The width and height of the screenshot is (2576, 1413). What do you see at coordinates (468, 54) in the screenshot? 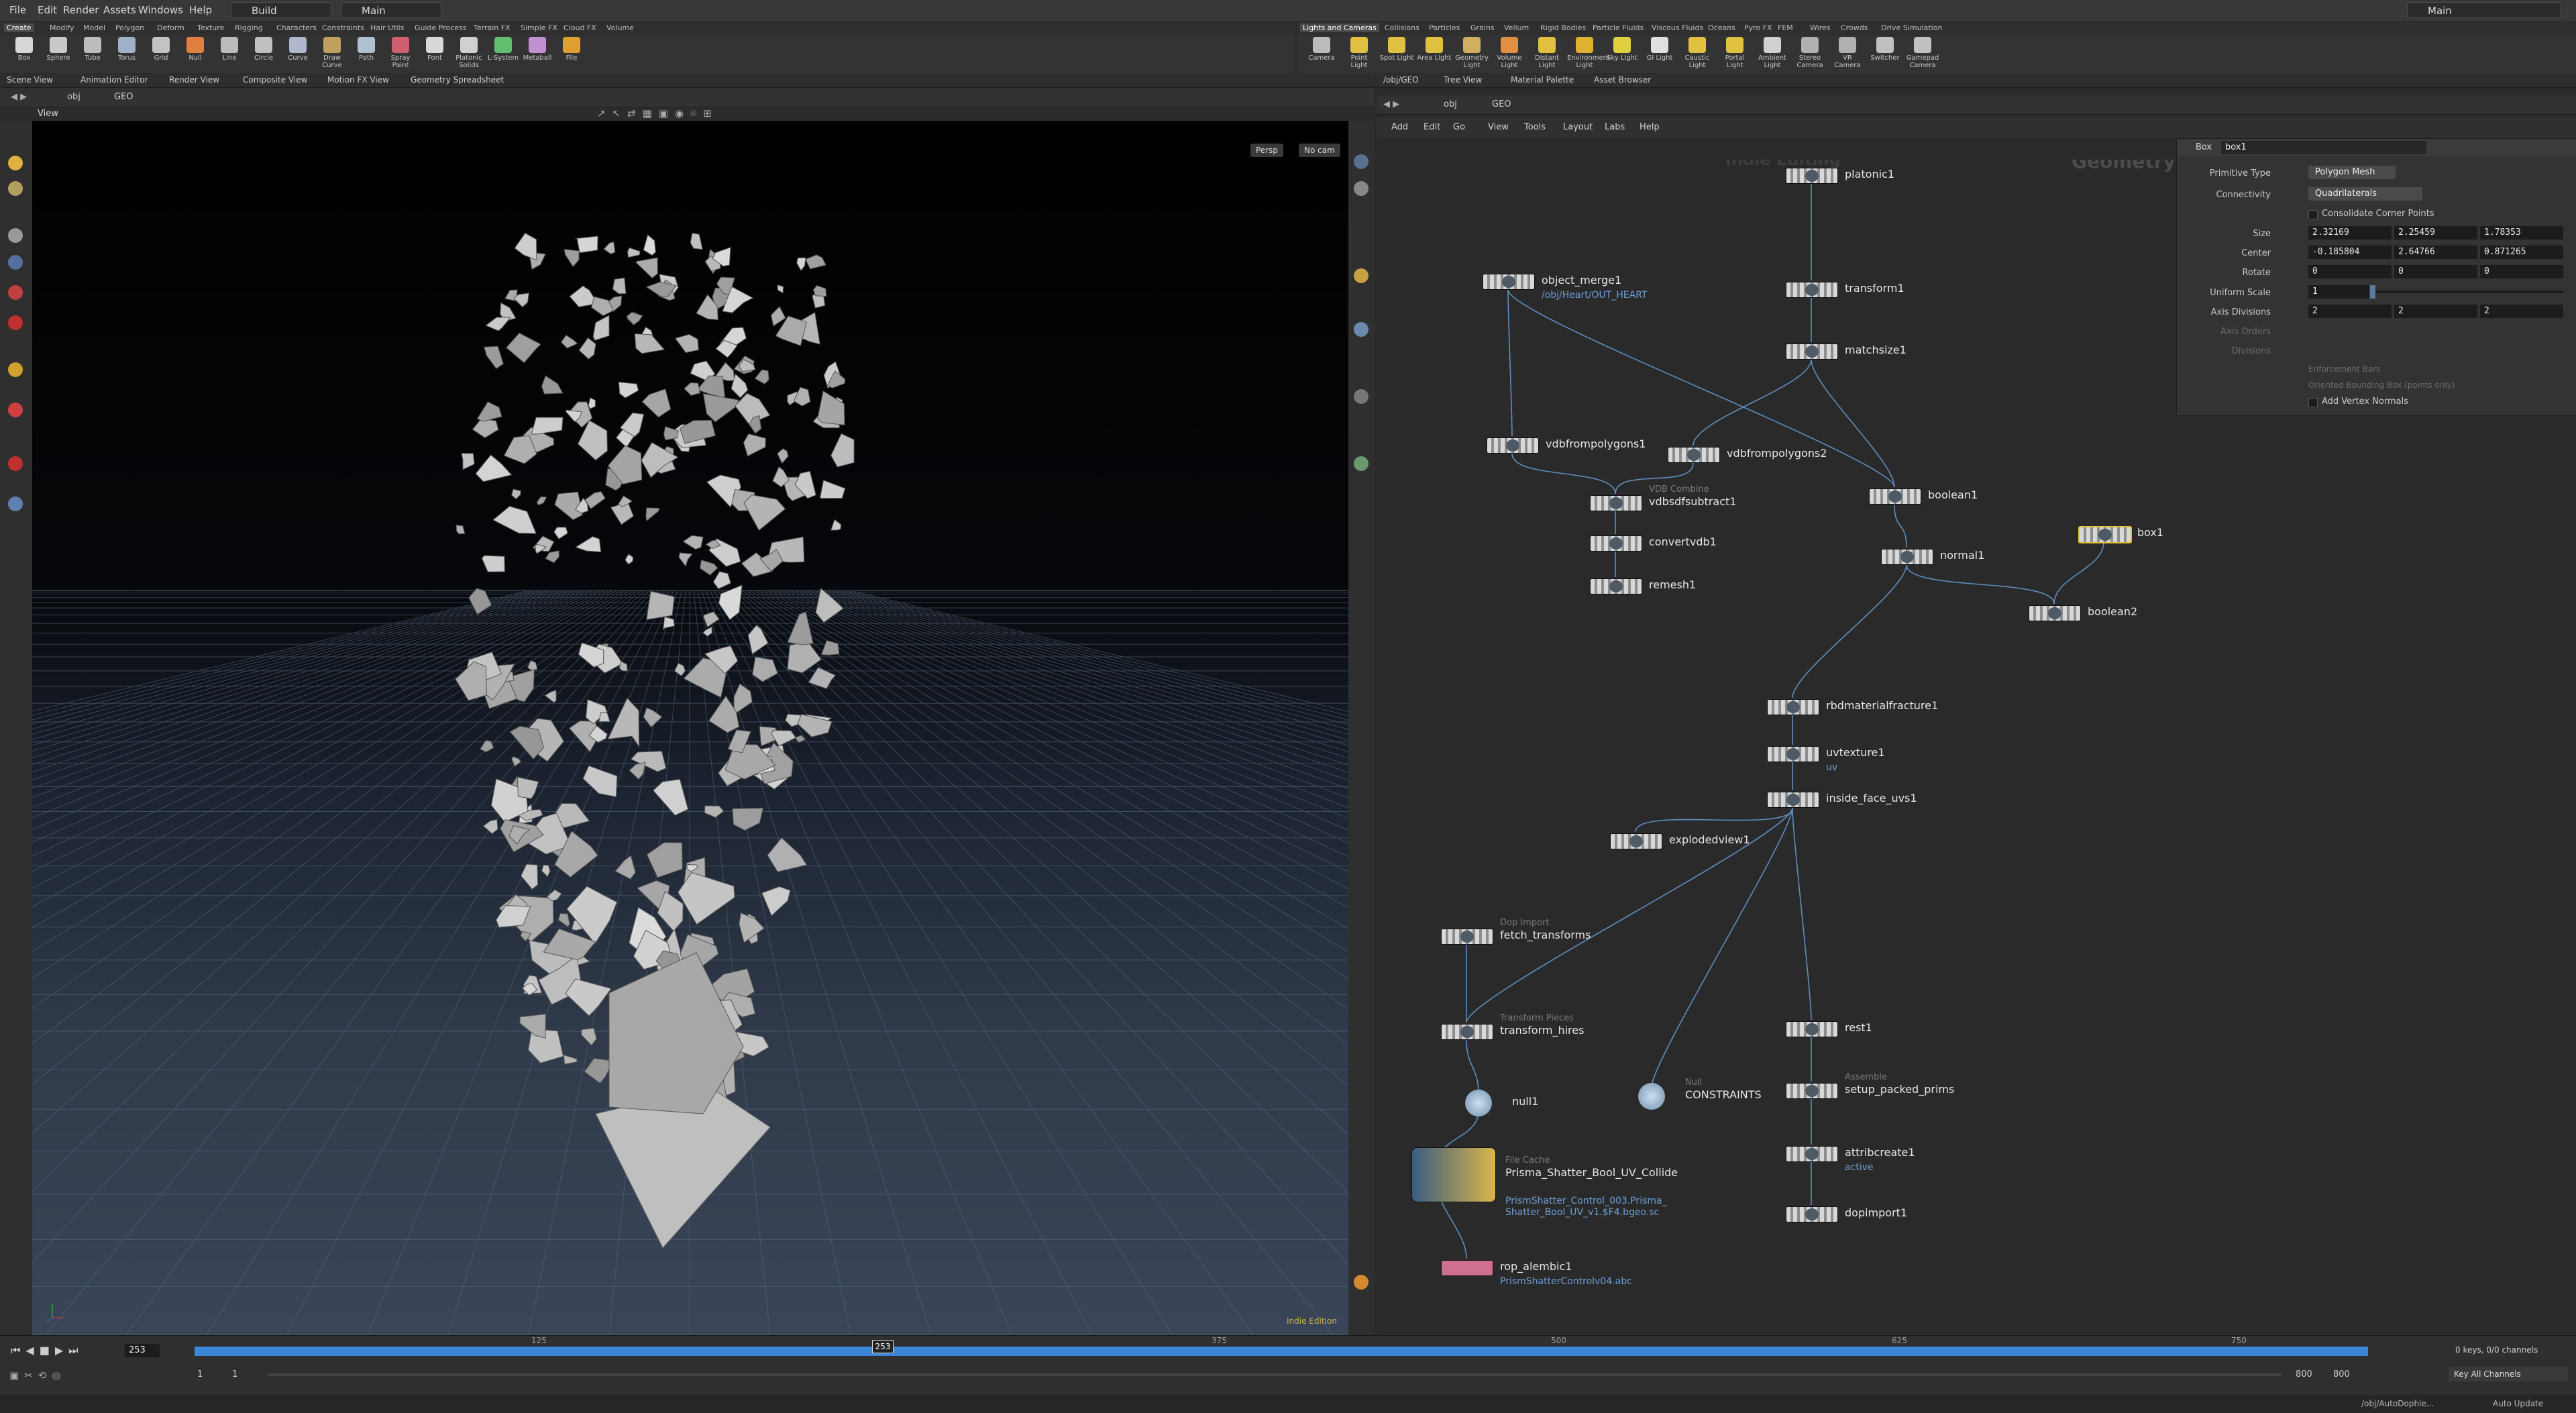
I see `tool-platonic-solids: Platonic Solids` at bounding box center [468, 54].